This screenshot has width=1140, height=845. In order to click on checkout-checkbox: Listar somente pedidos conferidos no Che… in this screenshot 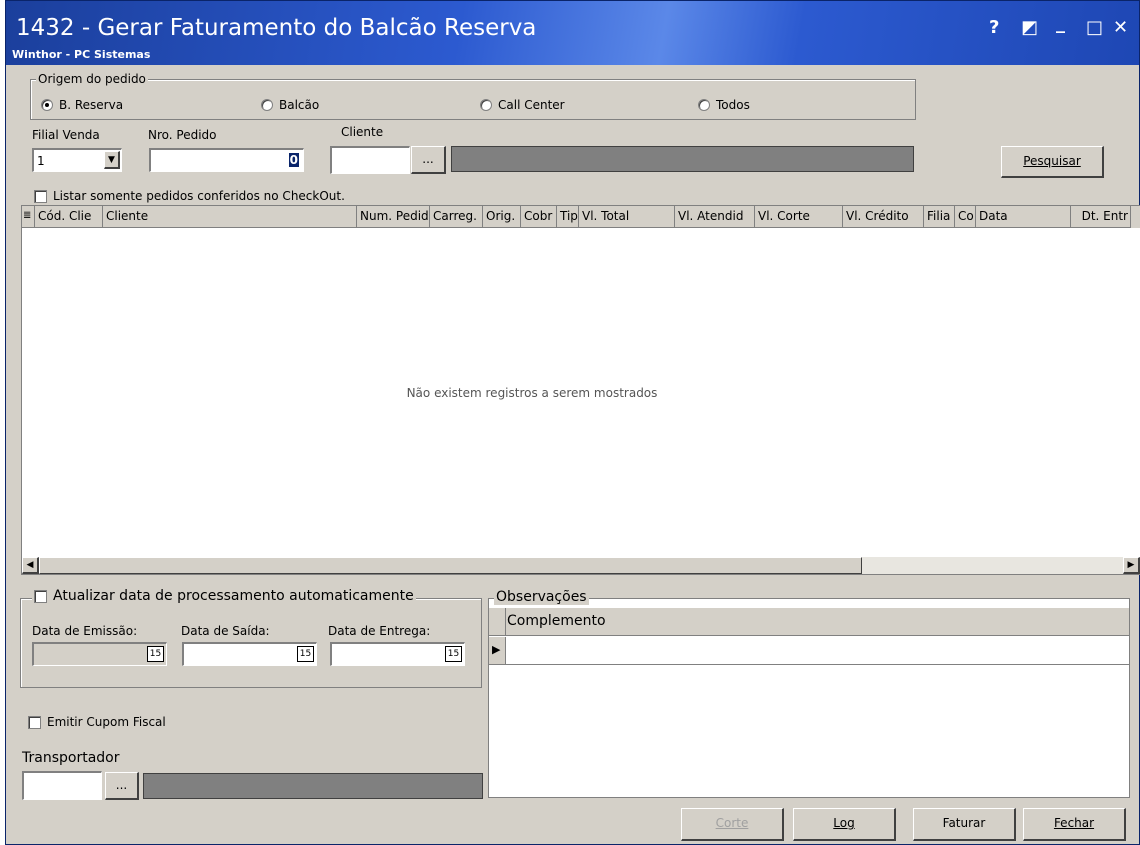, I will do `click(189, 196)`.